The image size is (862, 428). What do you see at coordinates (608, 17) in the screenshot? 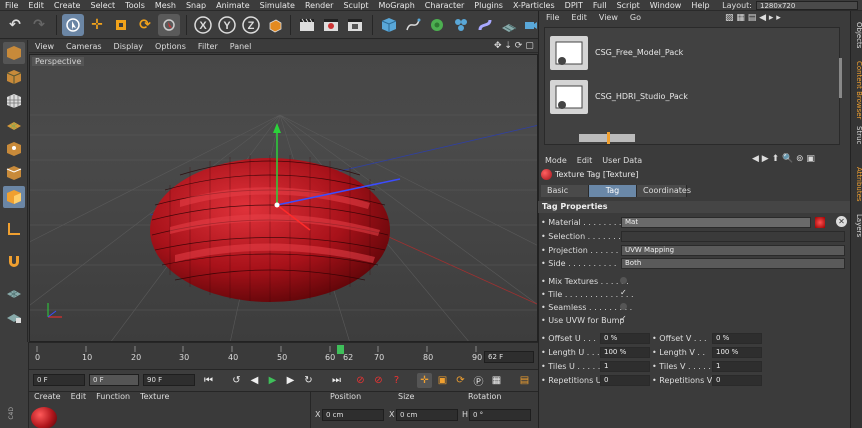
I see `cb-menu-view: View` at bounding box center [608, 17].